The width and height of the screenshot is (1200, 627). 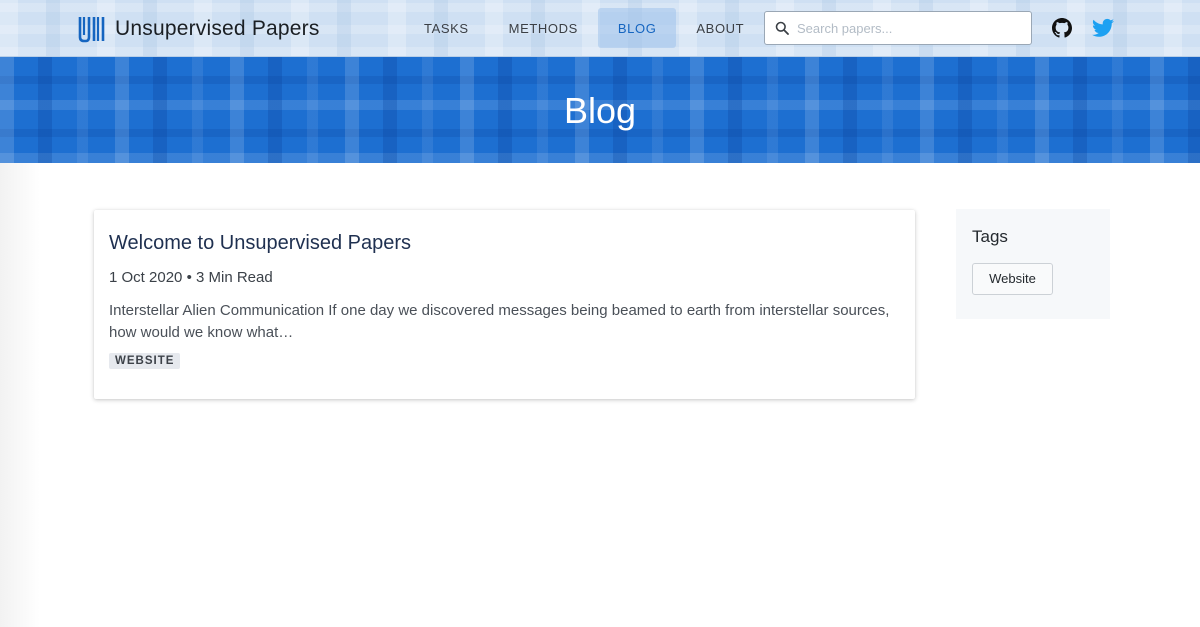 I want to click on nav-blog: BLOG, so click(x=637, y=28).